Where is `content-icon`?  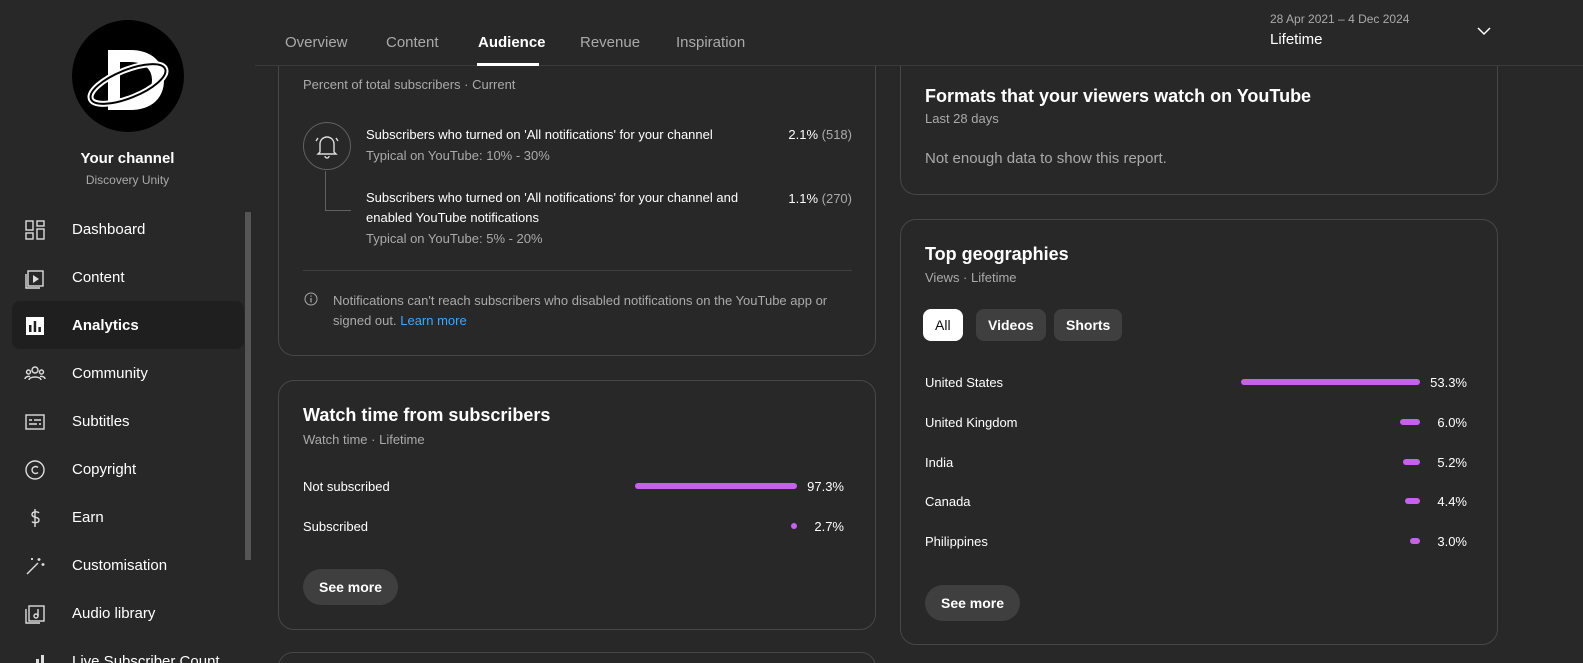
content-icon is located at coordinates (34, 279).